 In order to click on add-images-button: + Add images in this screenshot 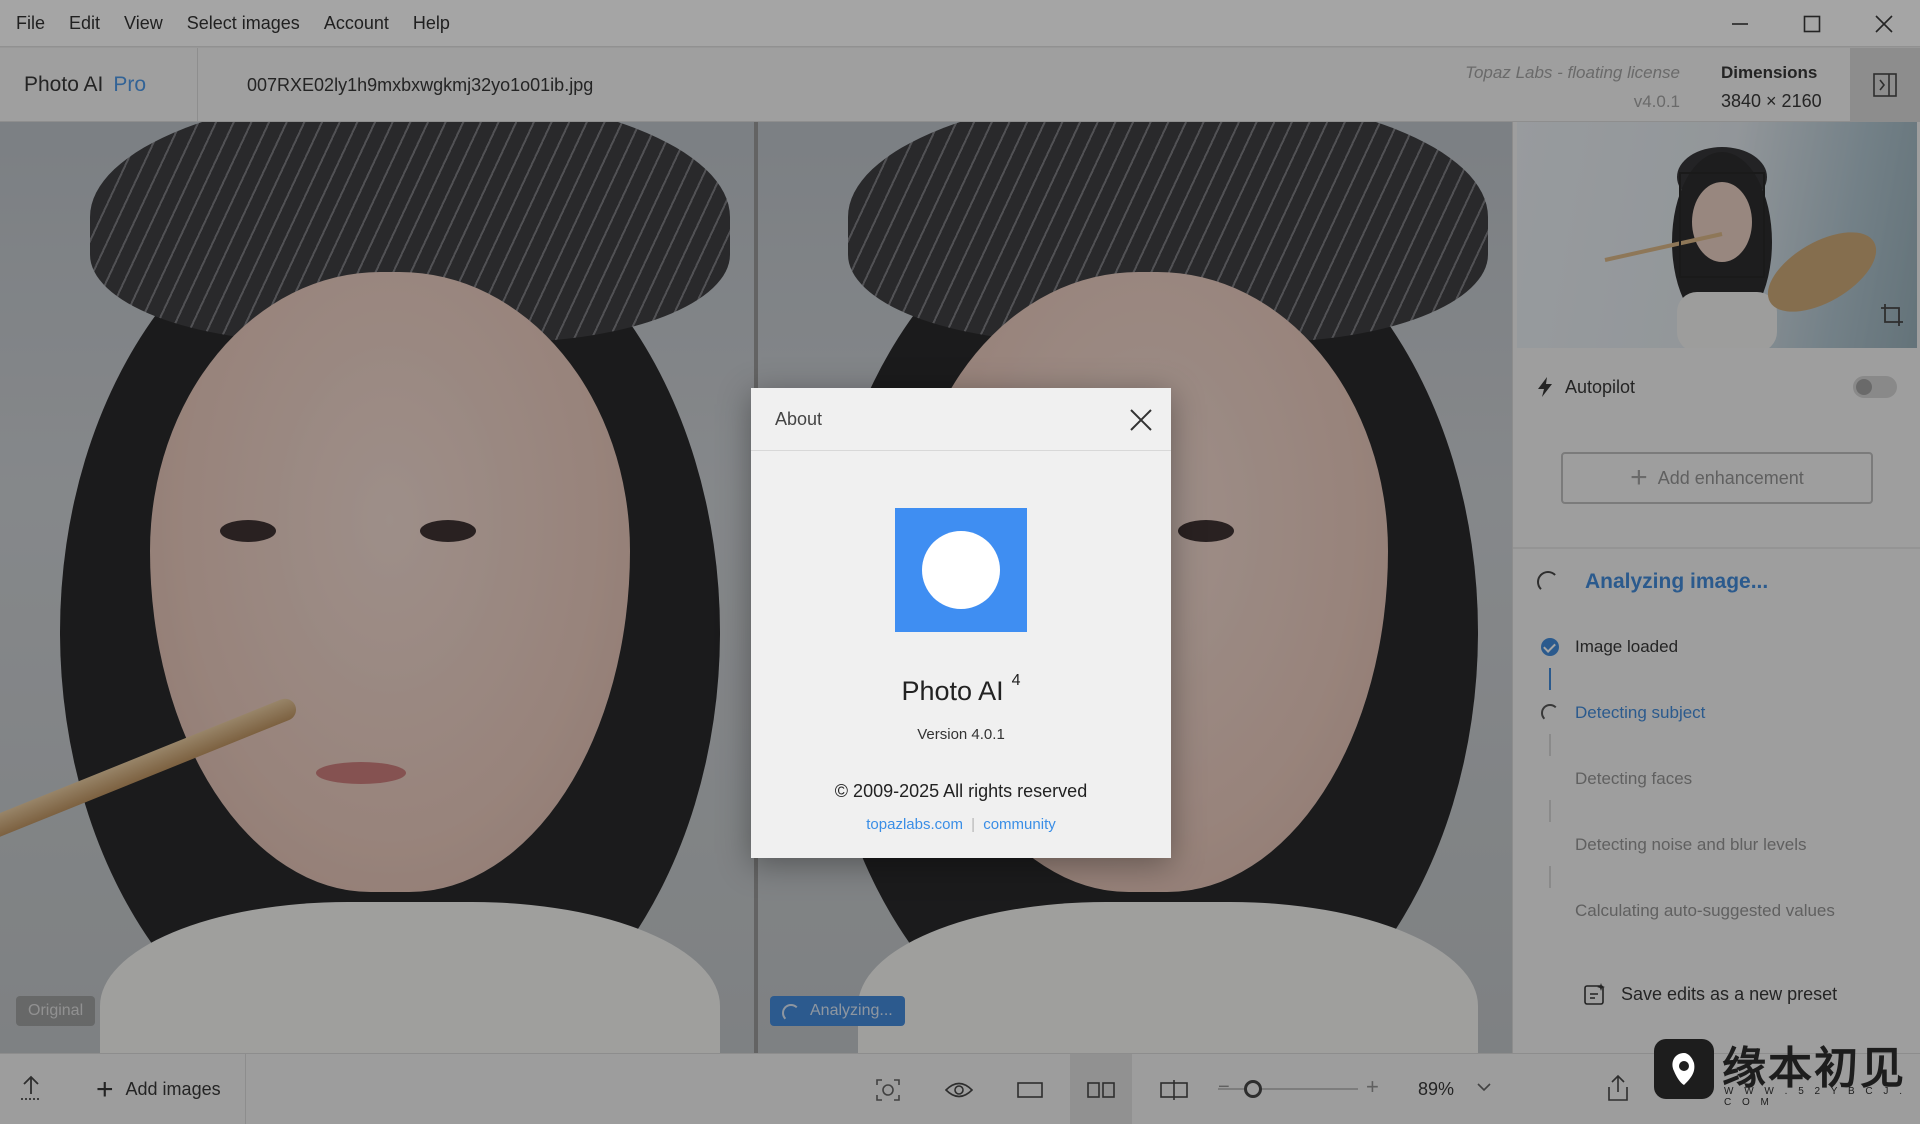, I will do `click(171, 1089)`.